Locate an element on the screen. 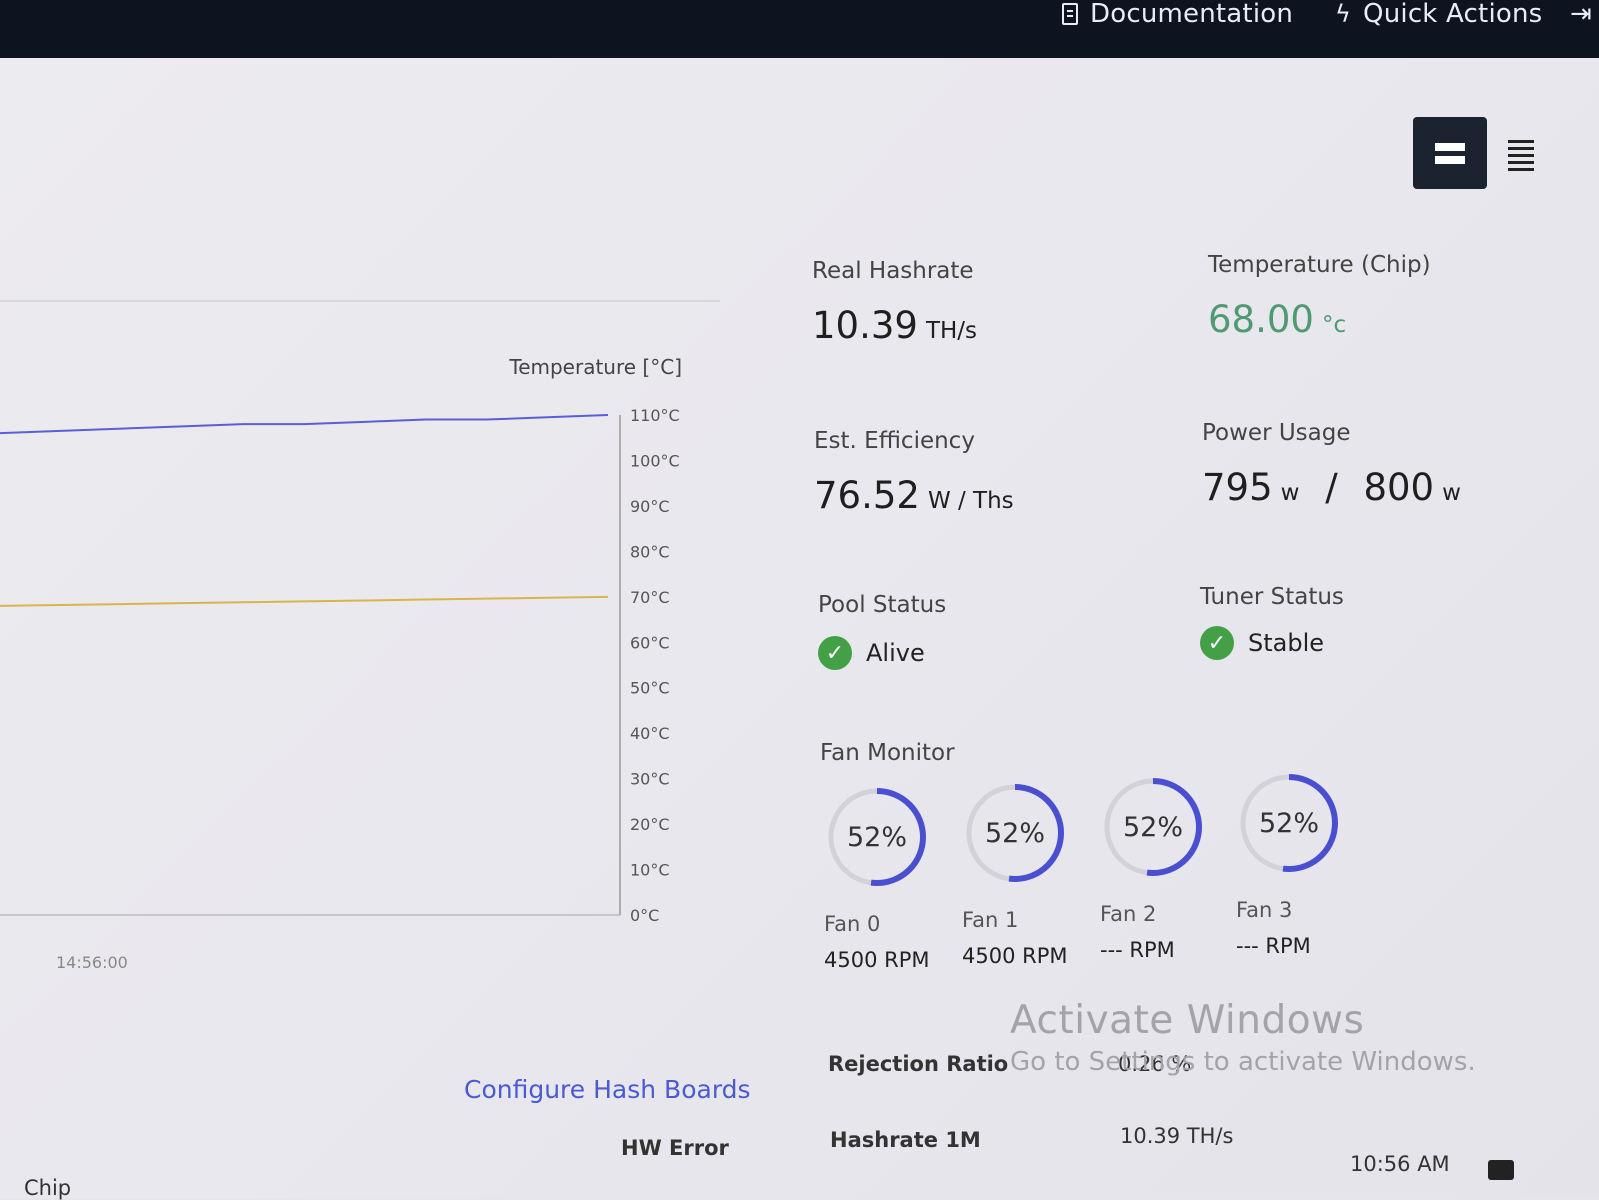 This screenshot has height=1200, width=1599. efficiency-label: Est. Efficiency is located at coordinates (894, 441).